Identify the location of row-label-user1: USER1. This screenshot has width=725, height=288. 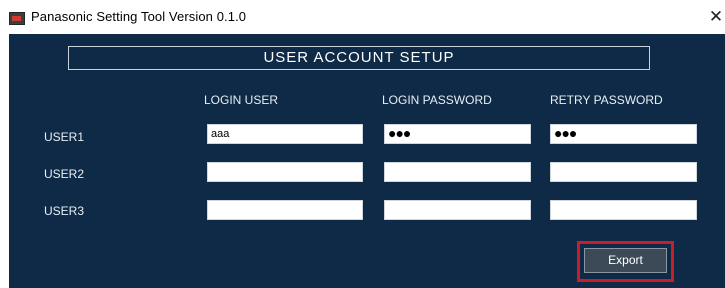
(64, 137).